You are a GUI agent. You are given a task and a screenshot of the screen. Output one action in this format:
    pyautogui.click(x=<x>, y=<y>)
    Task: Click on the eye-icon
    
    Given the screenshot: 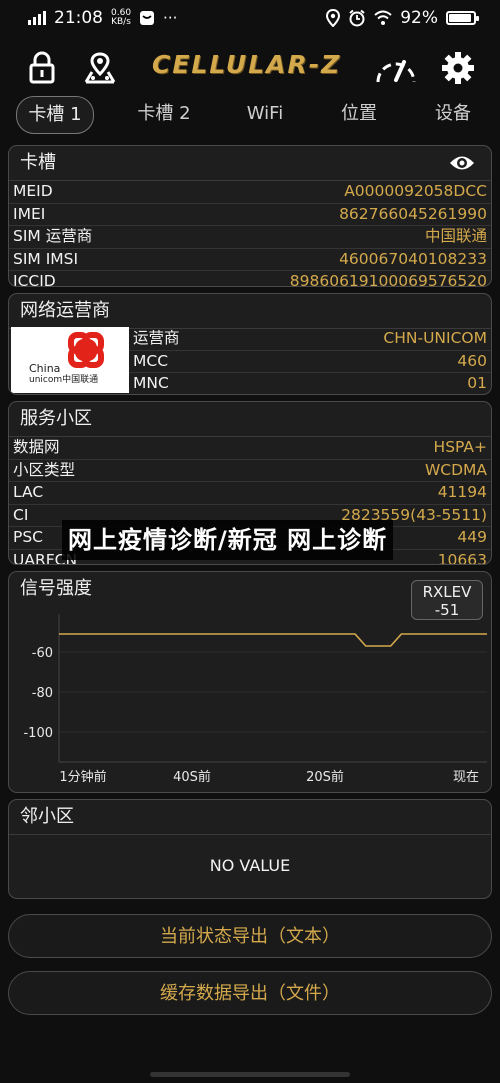 What is the action you would take?
    pyautogui.click(x=462, y=163)
    